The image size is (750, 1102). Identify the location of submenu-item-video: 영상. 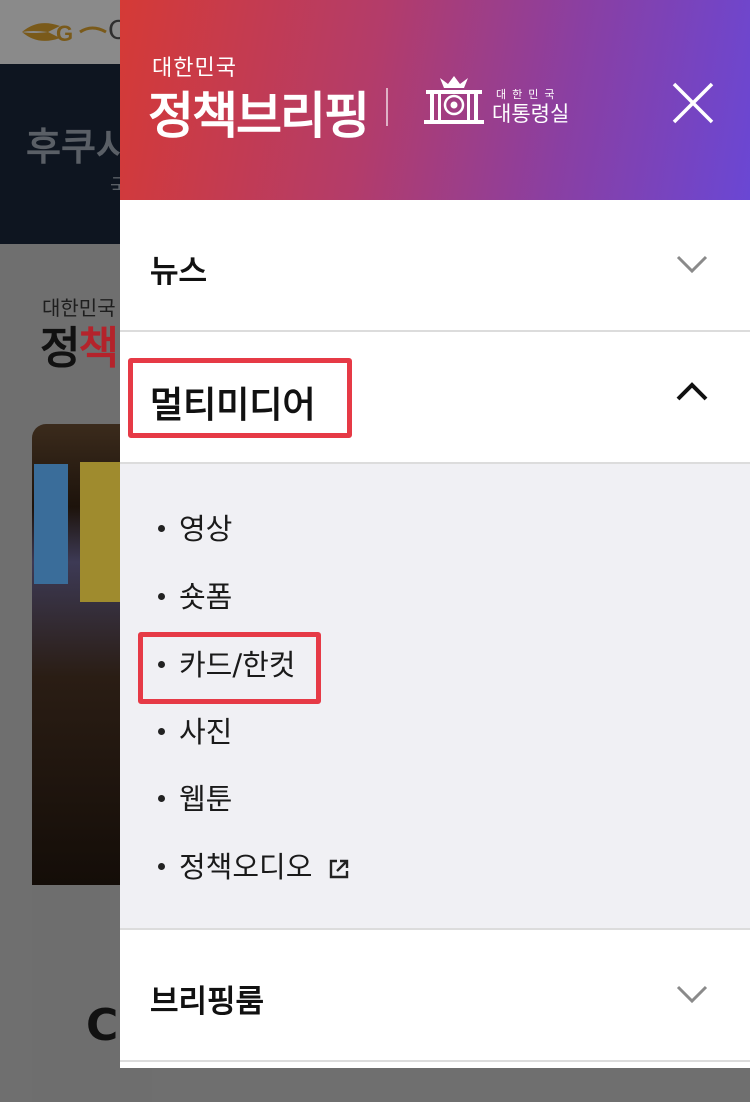
(195, 526).